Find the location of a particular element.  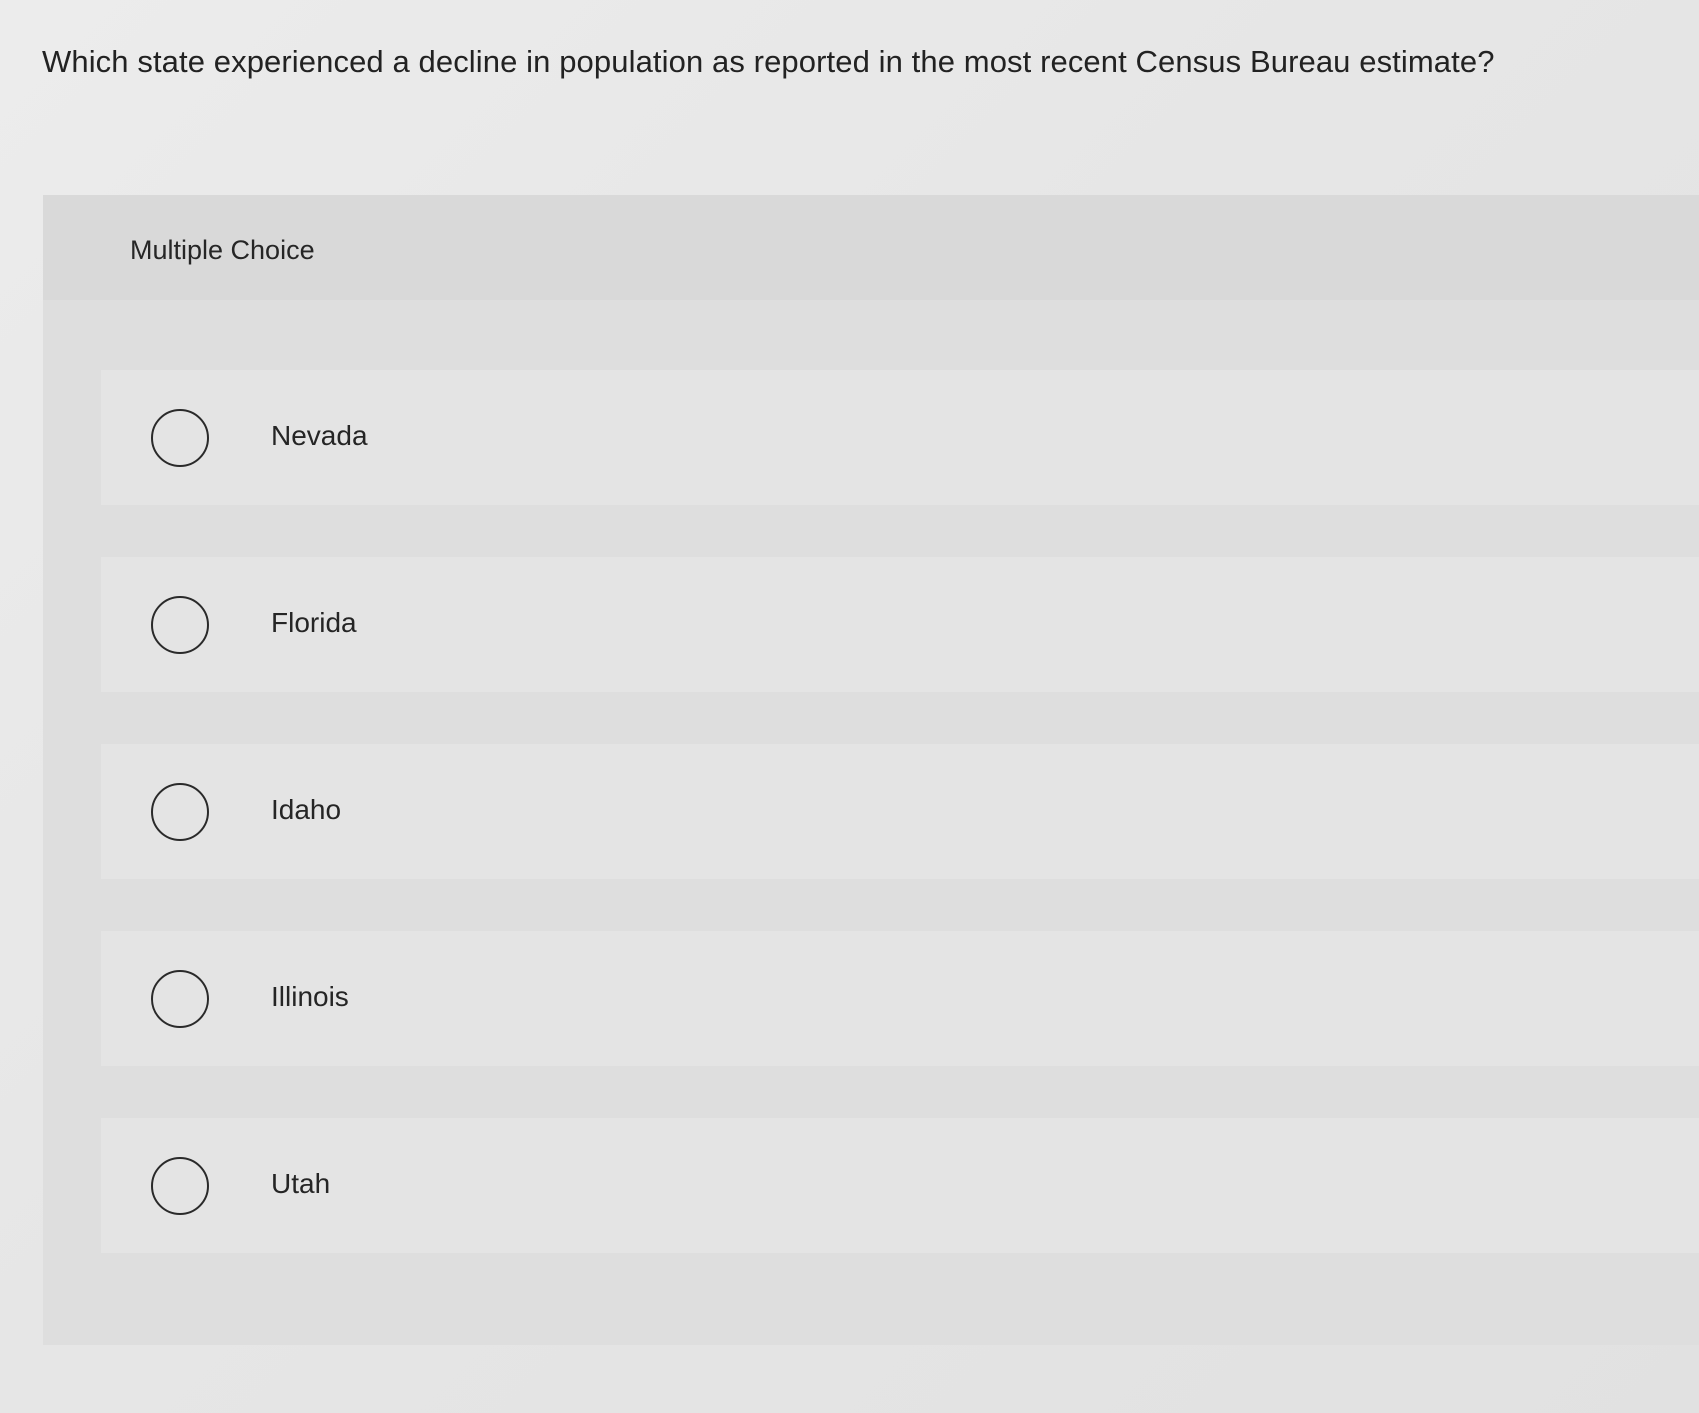

choice-label: Utah is located at coordinates (301, 1183).